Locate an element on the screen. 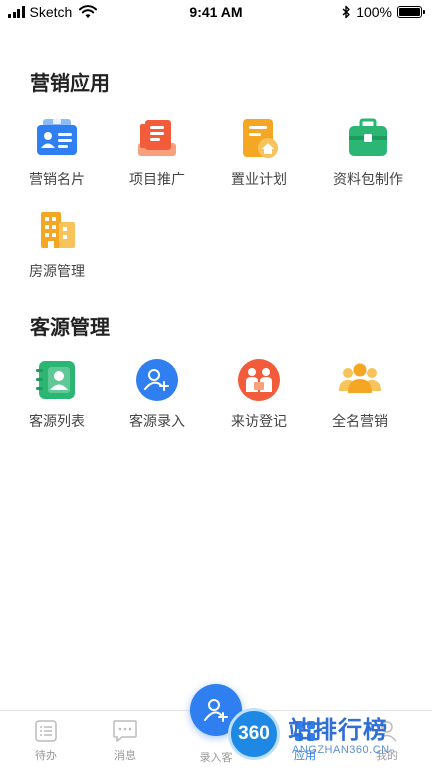 The image size is (432, 768). app-add-customer: 客源录入 is located at coordinates (157, 394).